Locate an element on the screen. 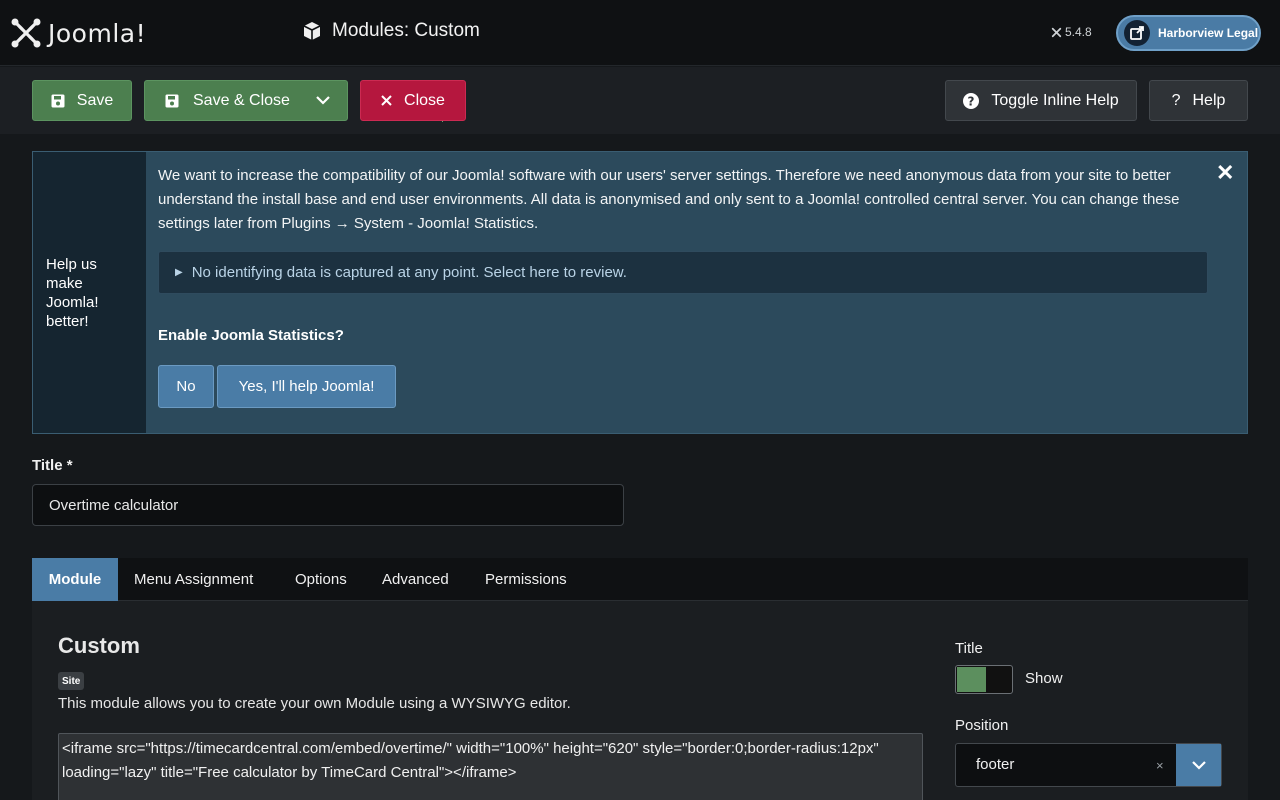 The height and width of the screenshot is (800, 1280). position-select: footer × is located at coordinates (1088, 765).